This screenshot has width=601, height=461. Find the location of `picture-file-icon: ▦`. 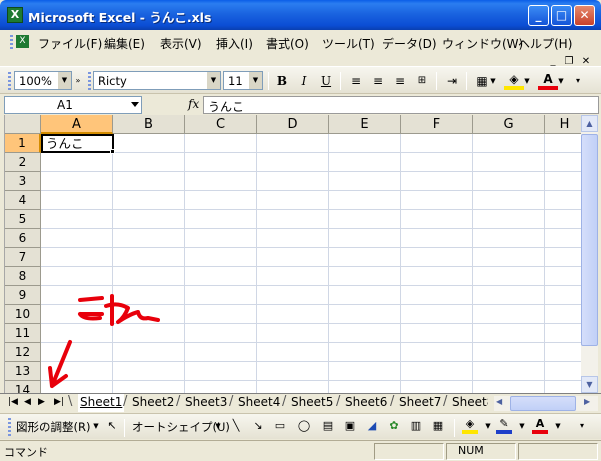

picture-file-icon: ▦ is located at coordinates (438, 426).